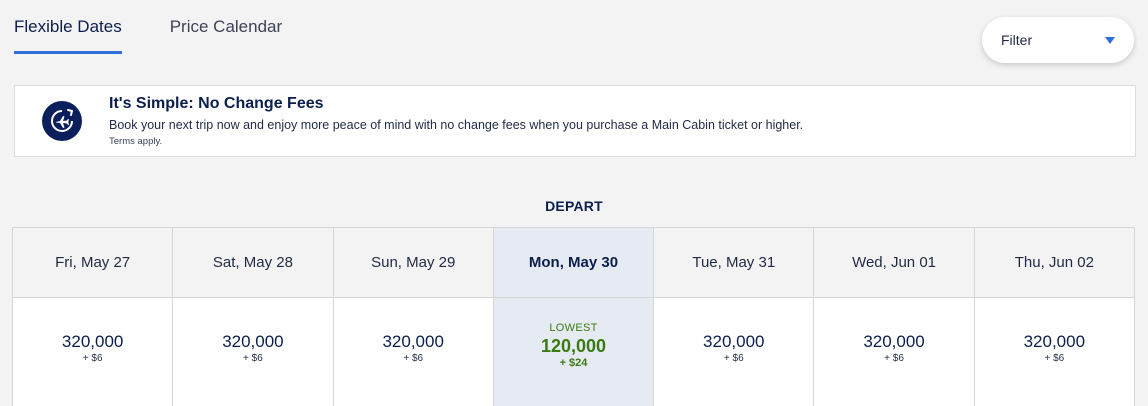 This screenshot has height=406, width=1148. Describe the element at coordinates (68, 27) in the screenshot. I see `tab-flexible-dates: Flexible Dates` at that location.